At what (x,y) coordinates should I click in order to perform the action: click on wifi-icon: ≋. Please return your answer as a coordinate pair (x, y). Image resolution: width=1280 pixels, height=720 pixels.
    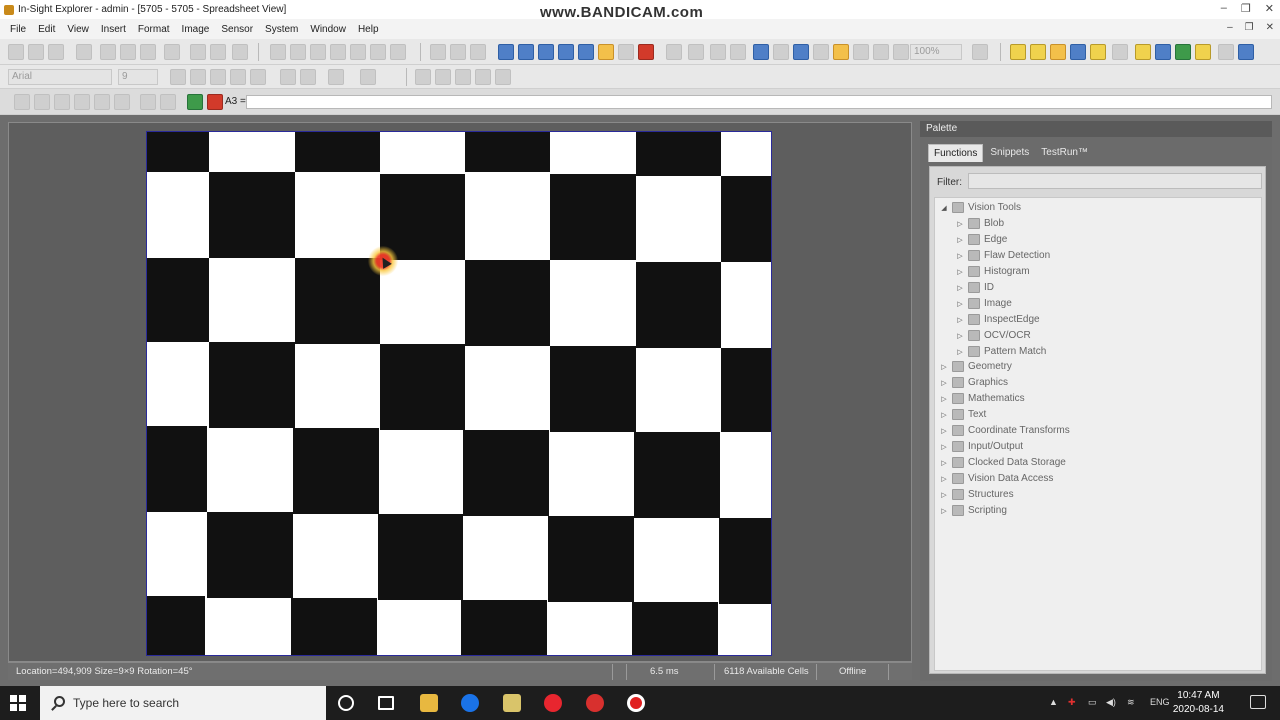
    Looking at the image, I should click on (1131, 702).